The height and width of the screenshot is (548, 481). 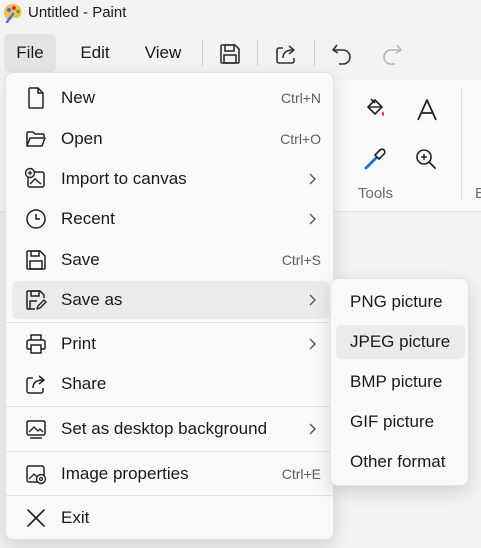 What do you see at coordinates (170, 344) in the screenshot?
I see `menu-item-print: Print` at bounding box center [170, 344].